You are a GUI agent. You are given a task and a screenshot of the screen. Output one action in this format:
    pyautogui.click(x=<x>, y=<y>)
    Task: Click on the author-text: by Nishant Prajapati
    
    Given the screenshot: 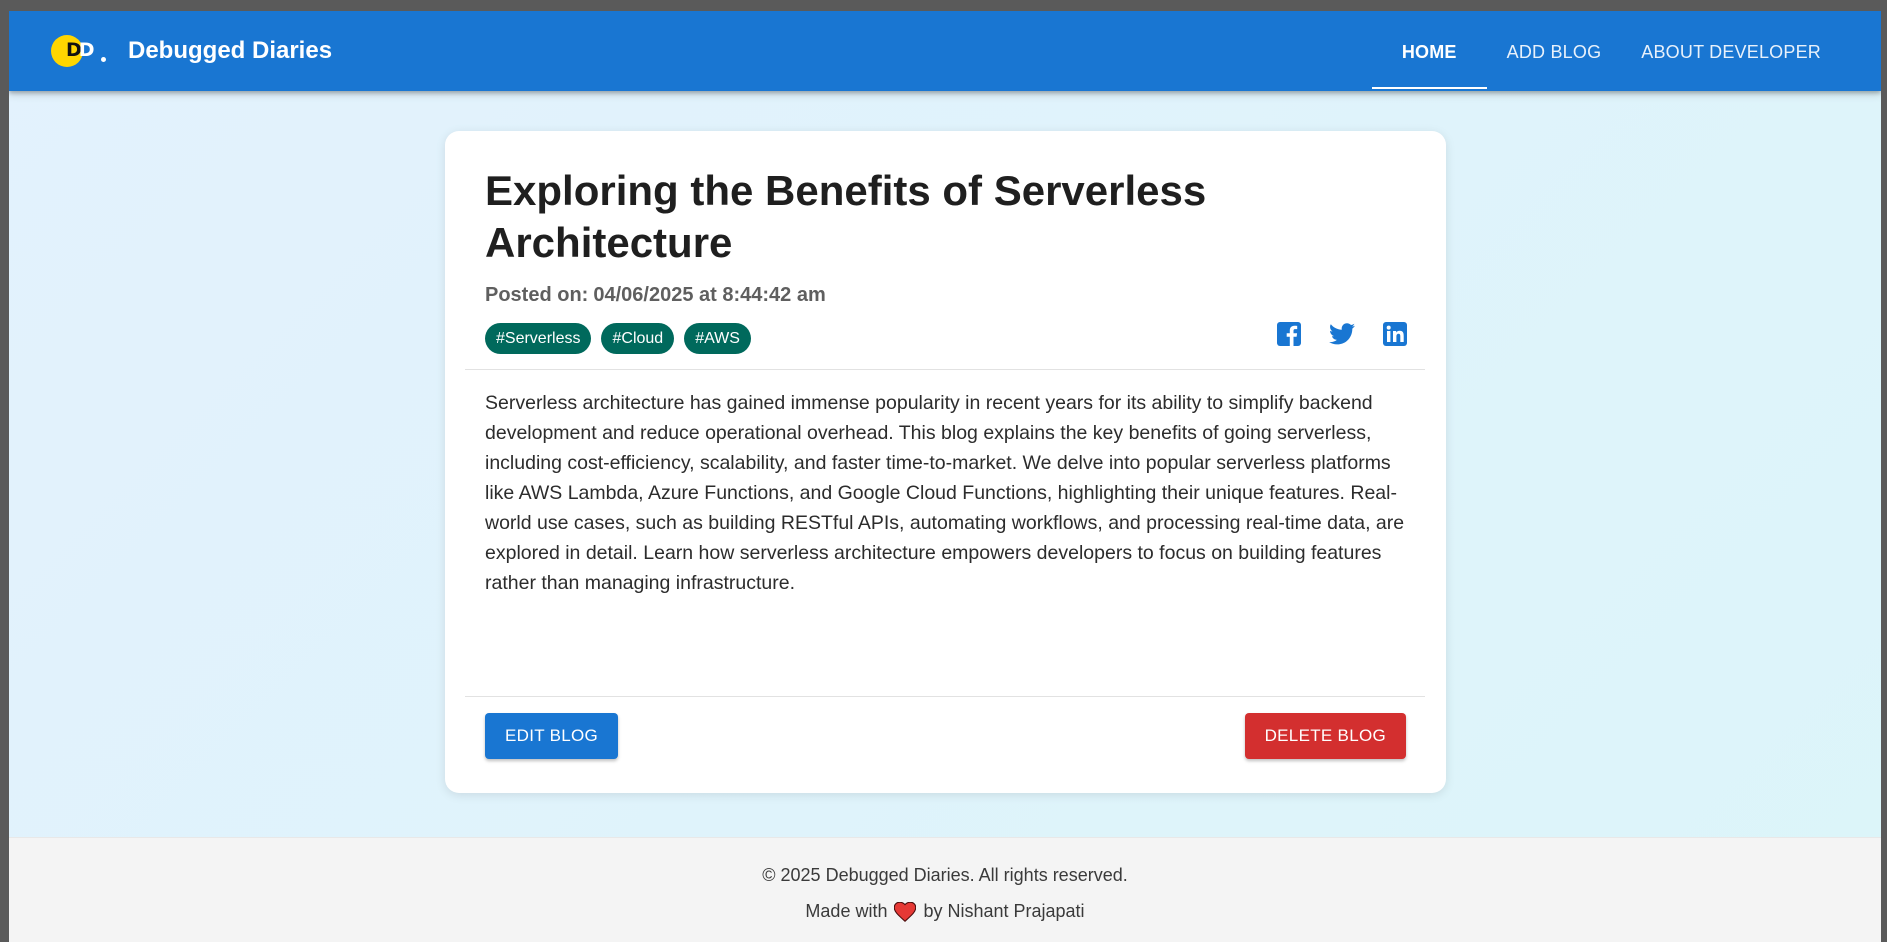 What is the action you would take?
    pyautogui.click(x=1004, y=911)
    